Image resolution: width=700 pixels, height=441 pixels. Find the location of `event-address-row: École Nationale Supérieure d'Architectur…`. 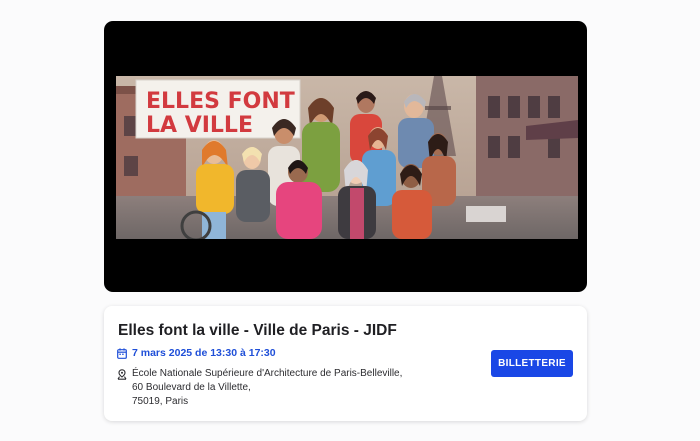

event-address-row: École Nationale Supérieure d'Architectur… is located at coordinates (259, 388).